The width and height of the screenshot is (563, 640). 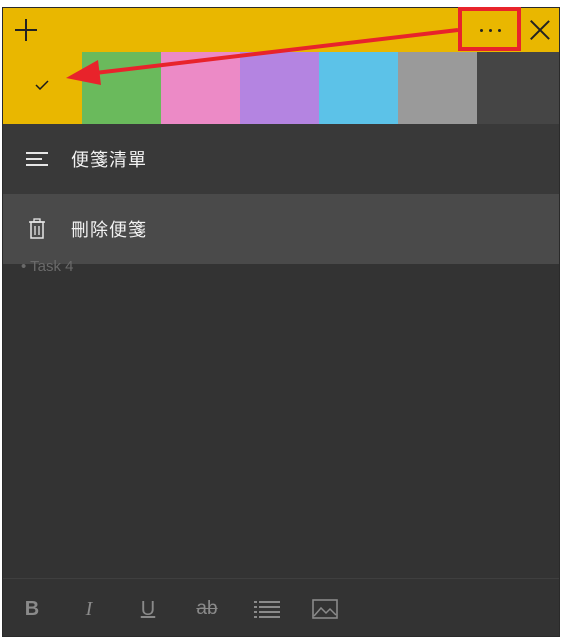 I want to click on add-note-button, so click(x=26, y=30).